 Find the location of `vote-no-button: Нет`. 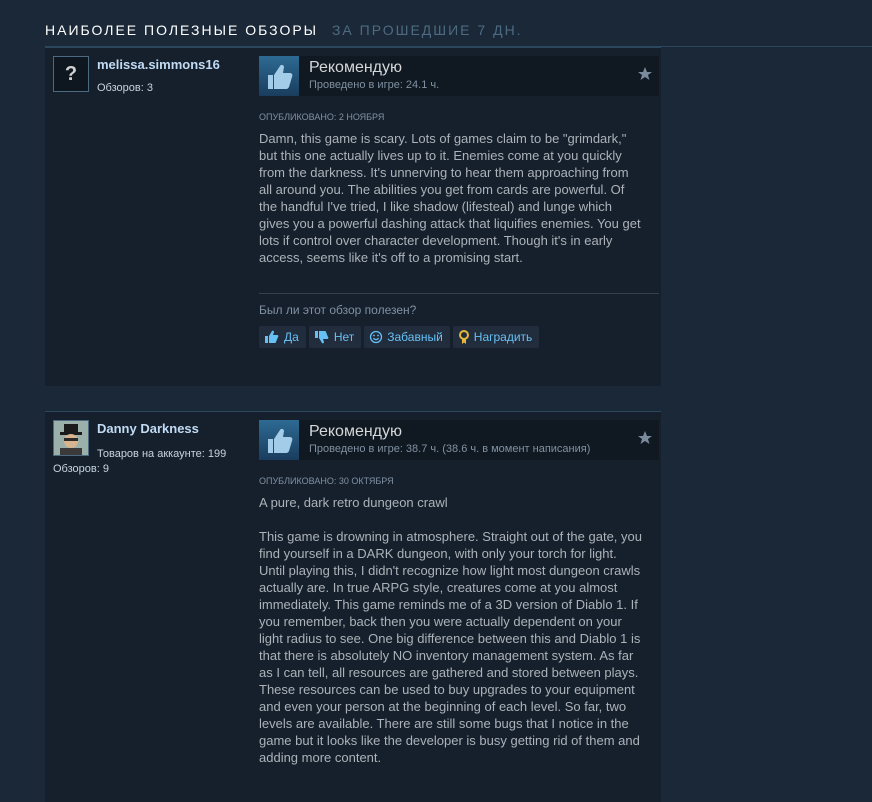

vote-no-button: Нет is located at coordinates (335, 337).